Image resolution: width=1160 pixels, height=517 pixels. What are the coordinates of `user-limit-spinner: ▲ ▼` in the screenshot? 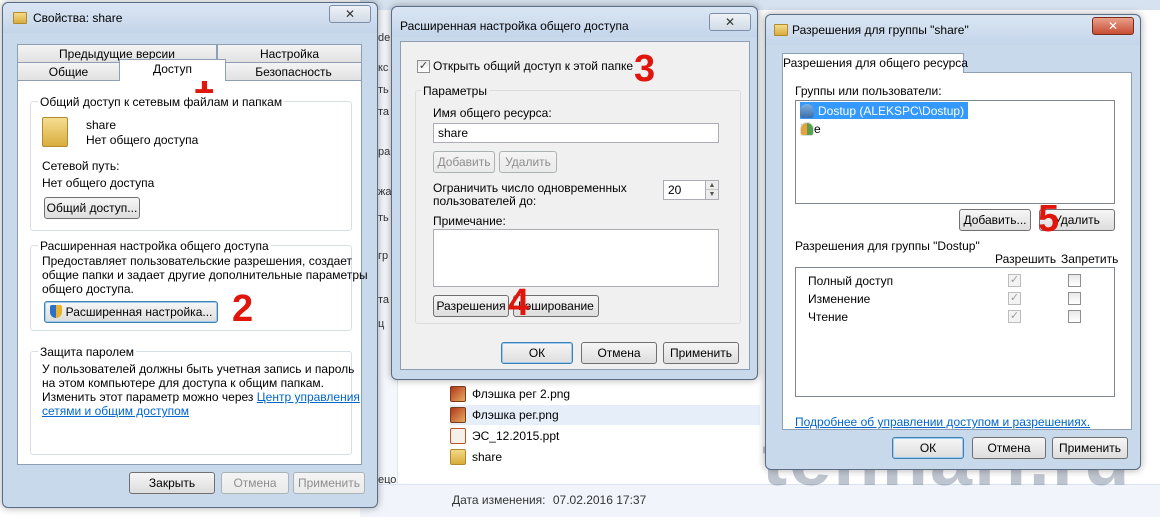 It's located at (712, 190).